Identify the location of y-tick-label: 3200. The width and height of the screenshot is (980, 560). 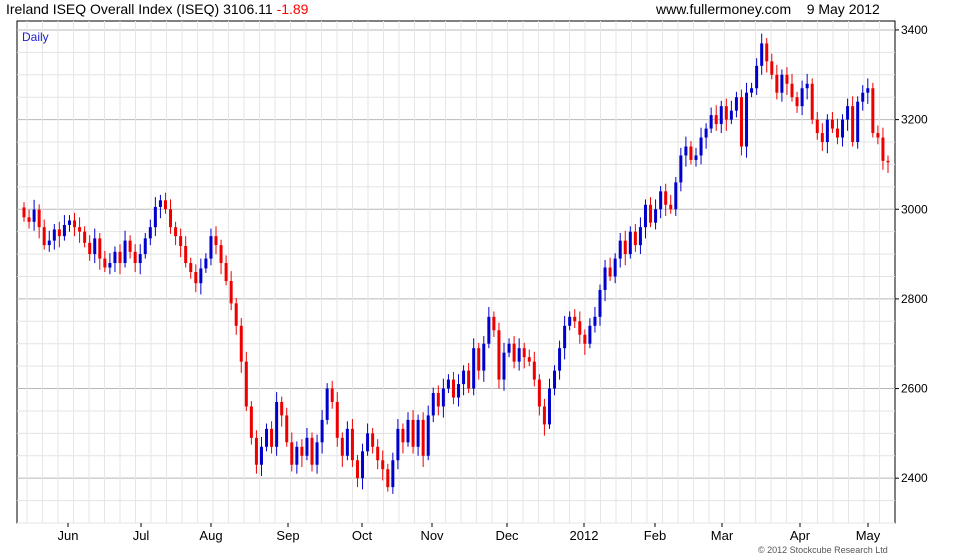
(914, 120).